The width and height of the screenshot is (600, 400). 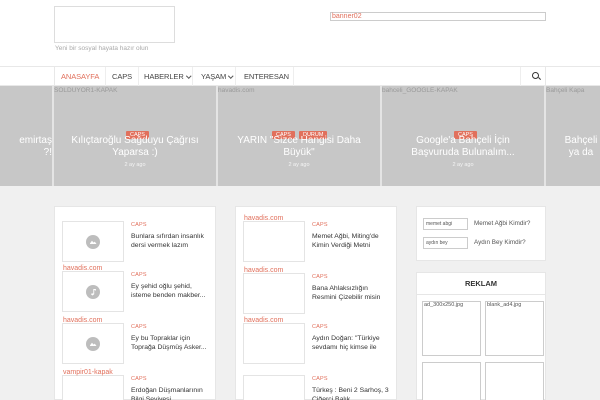 What do you see at coordinates (353, 393) in the screenshot?
I see `post-title: Türkeş : Beni 2 Sarhoş, 3 Ciğerci Balık` at bounding box center [353, 393].